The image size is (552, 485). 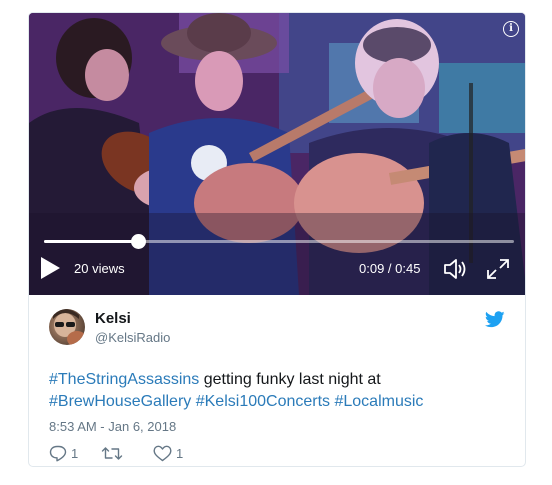 I want to click on tweet-timestamp: 8:53 AM - Jan 6, 2018, so click(x=112, y=426).